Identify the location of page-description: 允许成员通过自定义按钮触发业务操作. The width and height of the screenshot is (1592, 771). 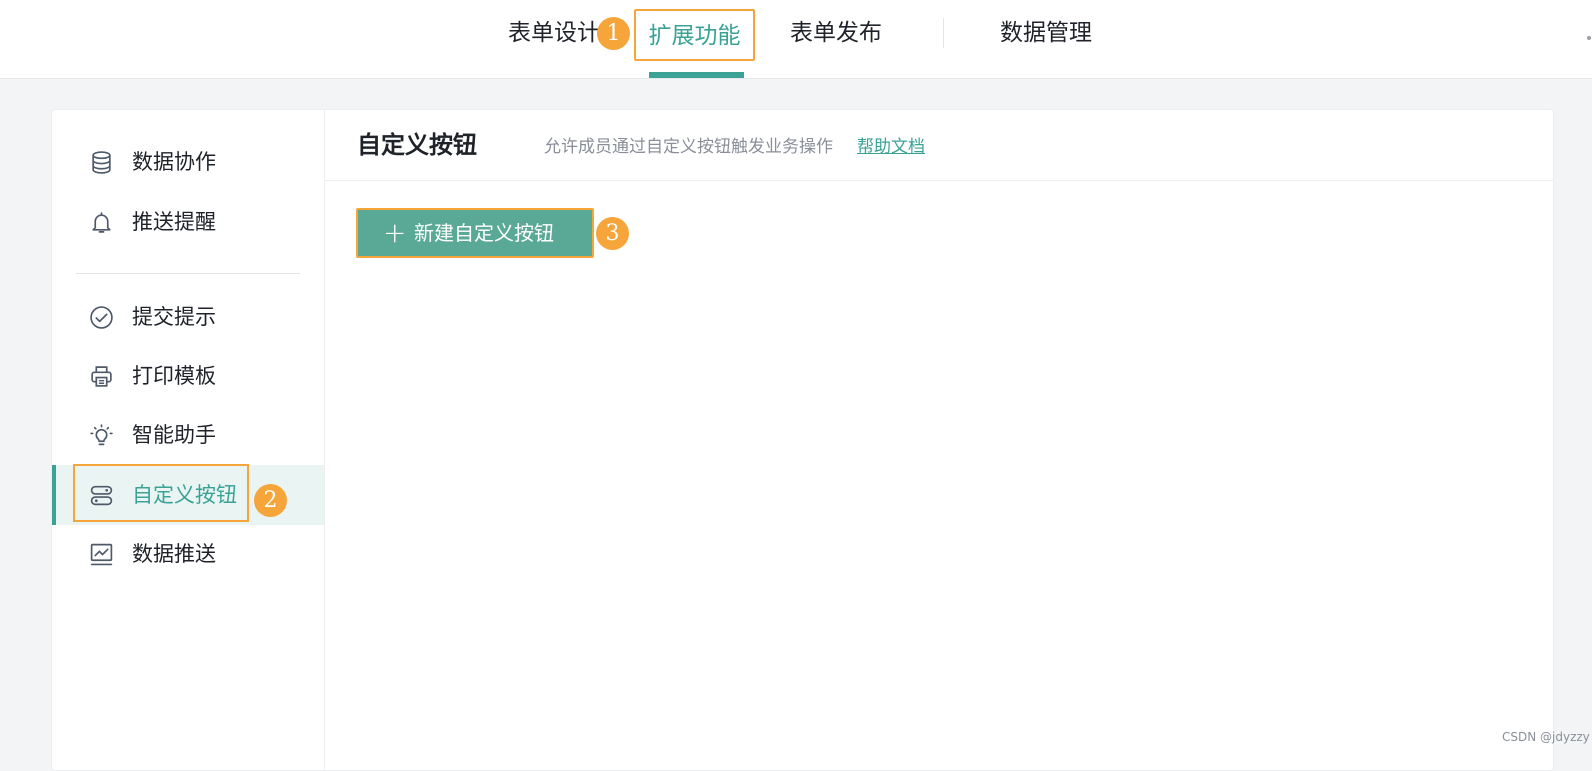
(688, 147).